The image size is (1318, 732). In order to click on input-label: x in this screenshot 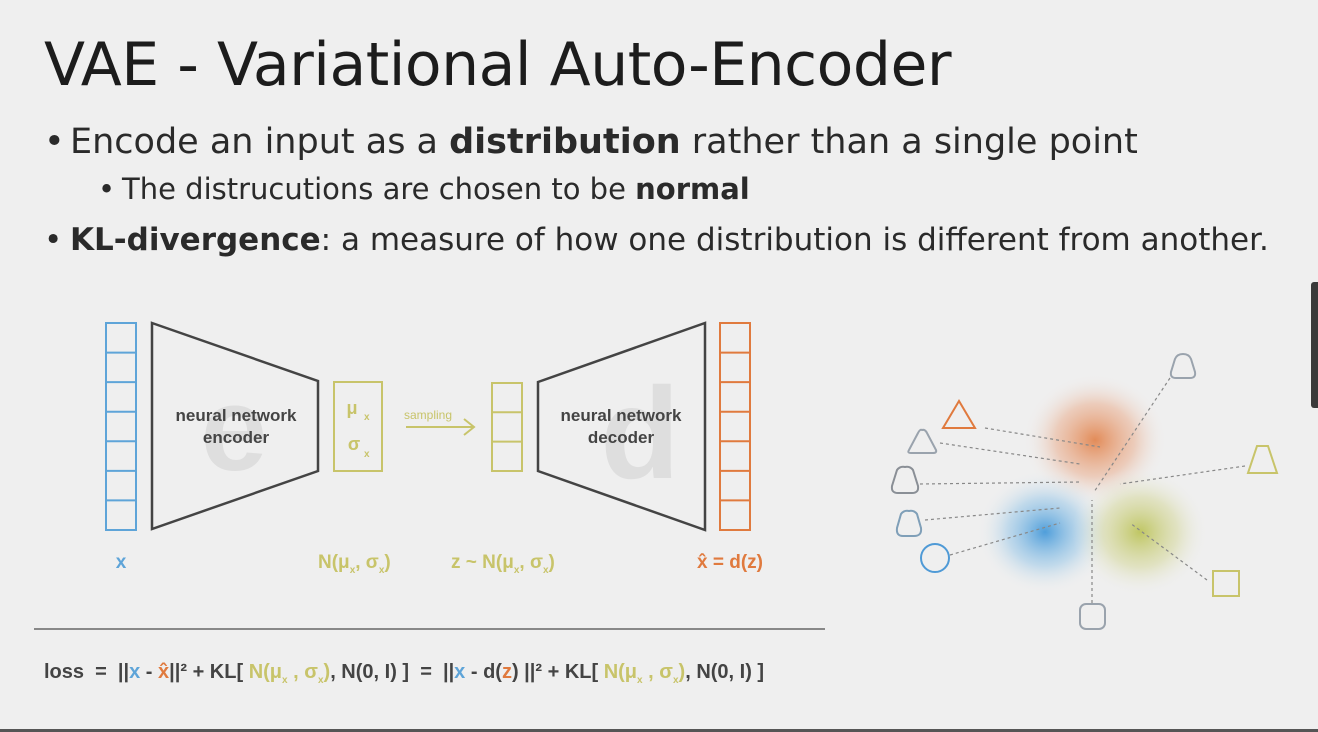, I will do `click(121, 562)`.